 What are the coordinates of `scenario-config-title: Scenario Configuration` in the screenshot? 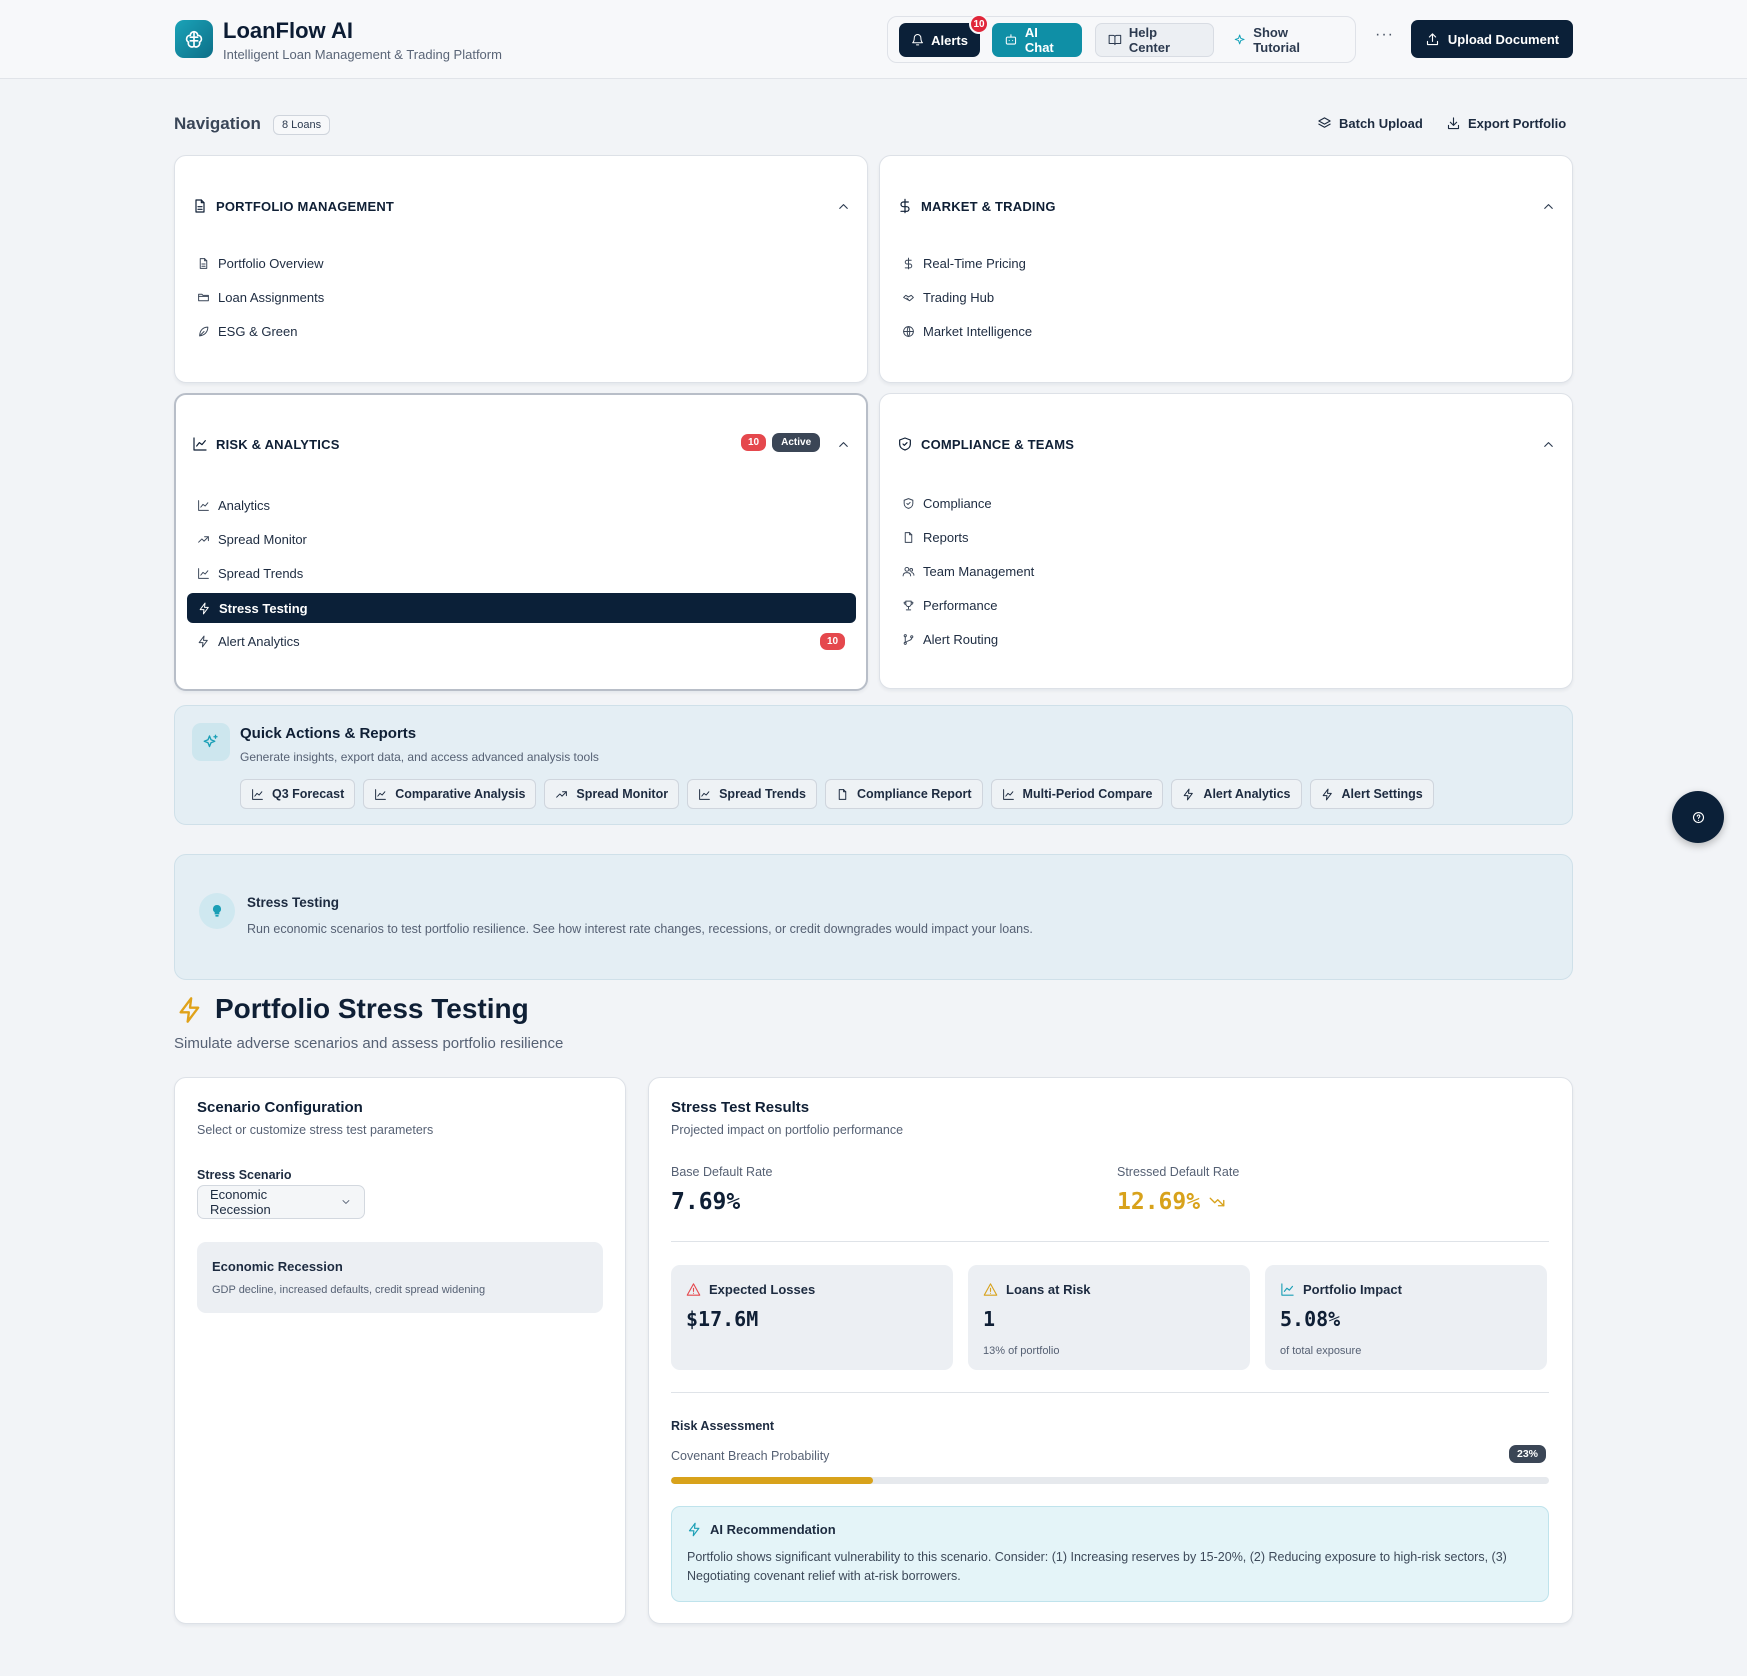 It's located at (280, 1107).